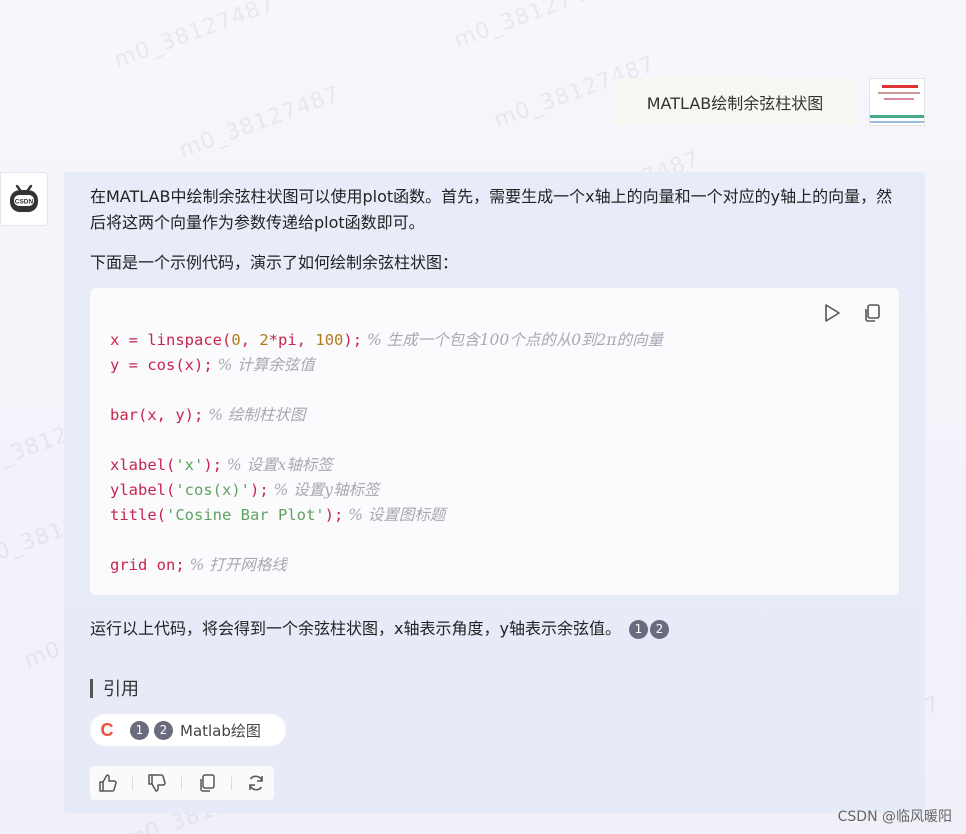 The height and width of the screenshot is (834, 966). I want to click on footer-brand: CSDN @临风暖阳, so click(894, 817).